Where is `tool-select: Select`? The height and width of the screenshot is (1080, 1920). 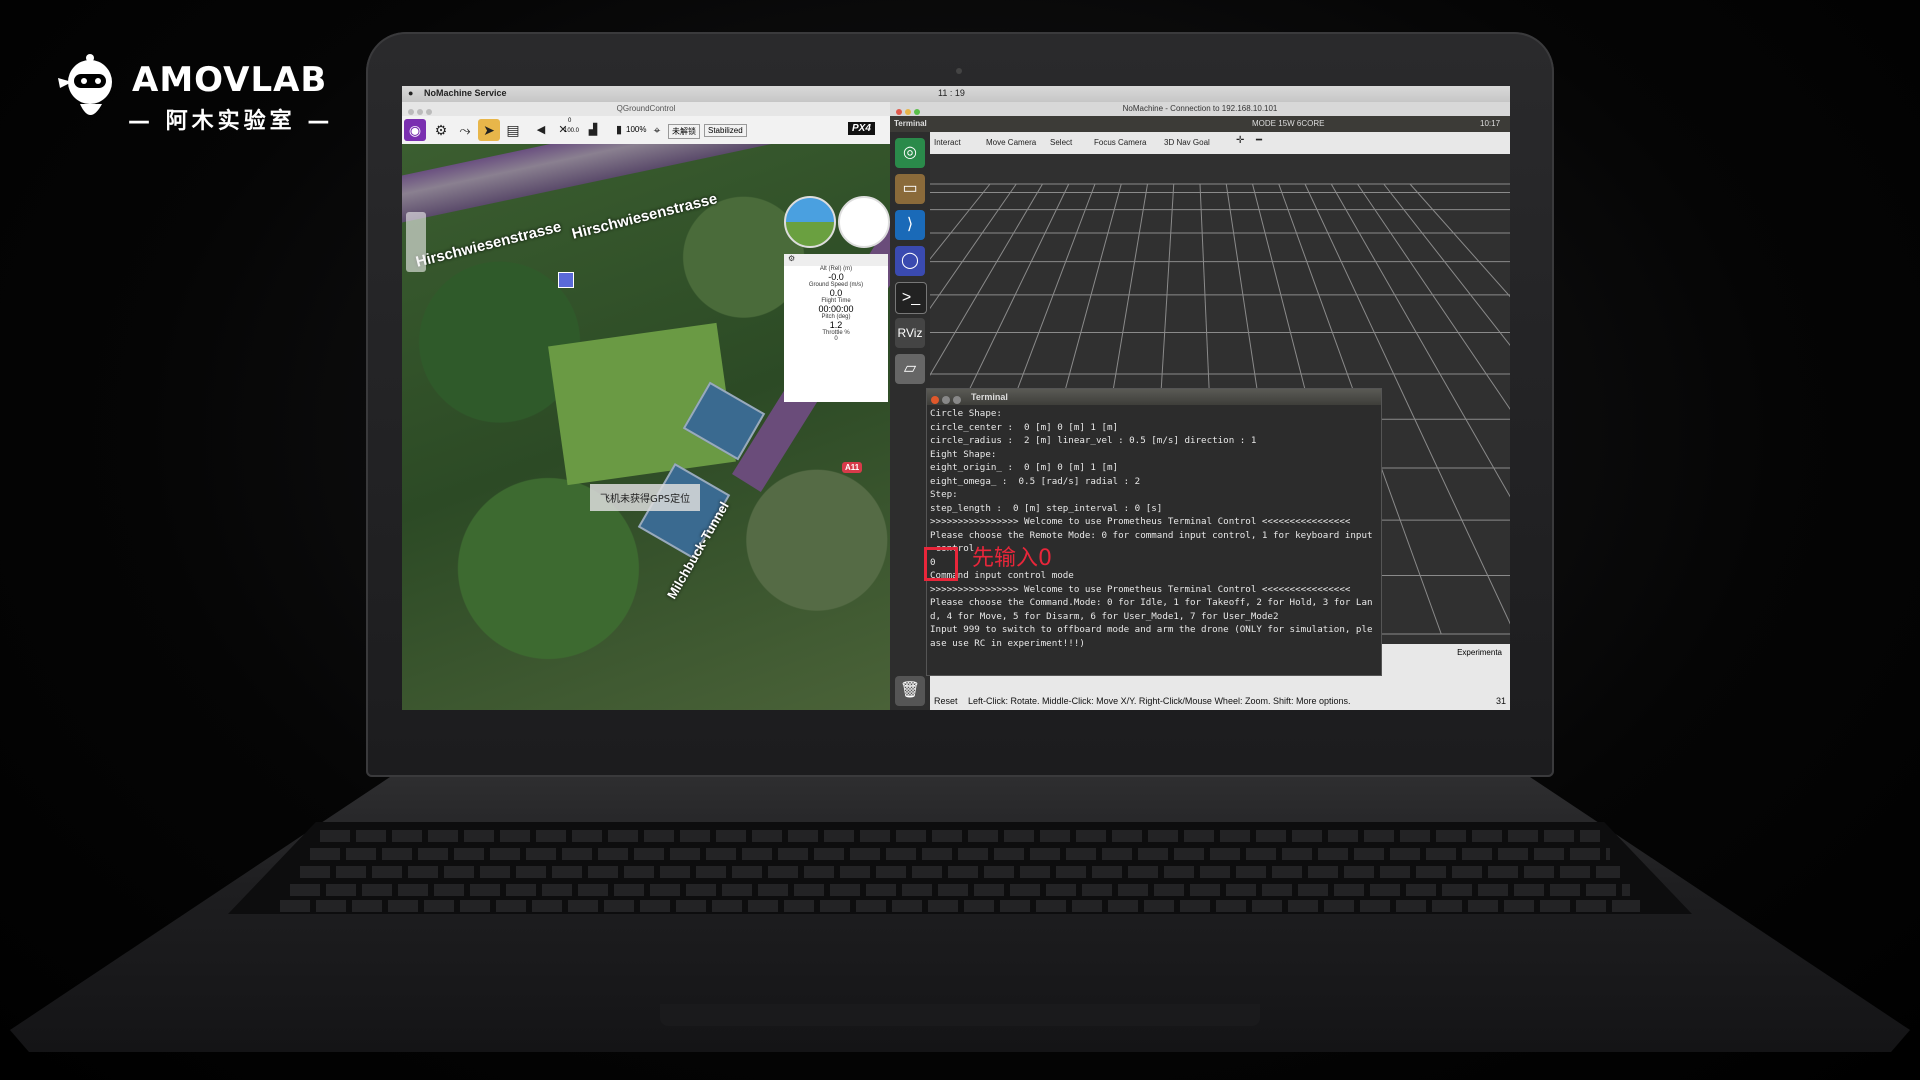
tool-select: Select is located at coordinates (1061, 142).